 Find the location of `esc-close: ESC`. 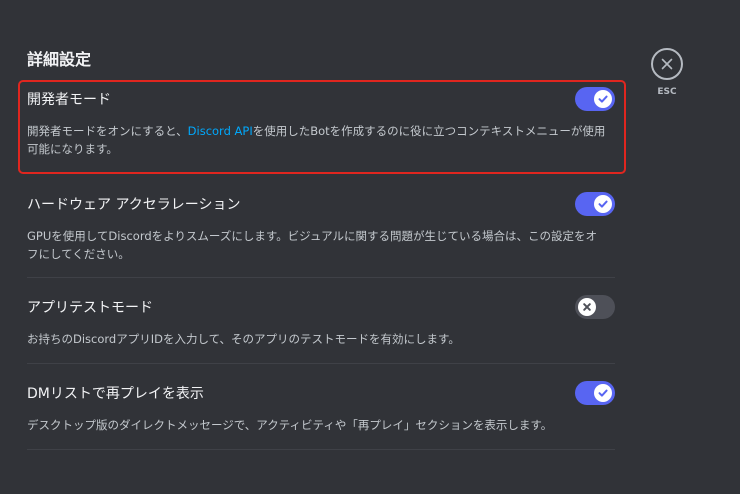

esc-close: ESC is located at coordinates (667, 72).